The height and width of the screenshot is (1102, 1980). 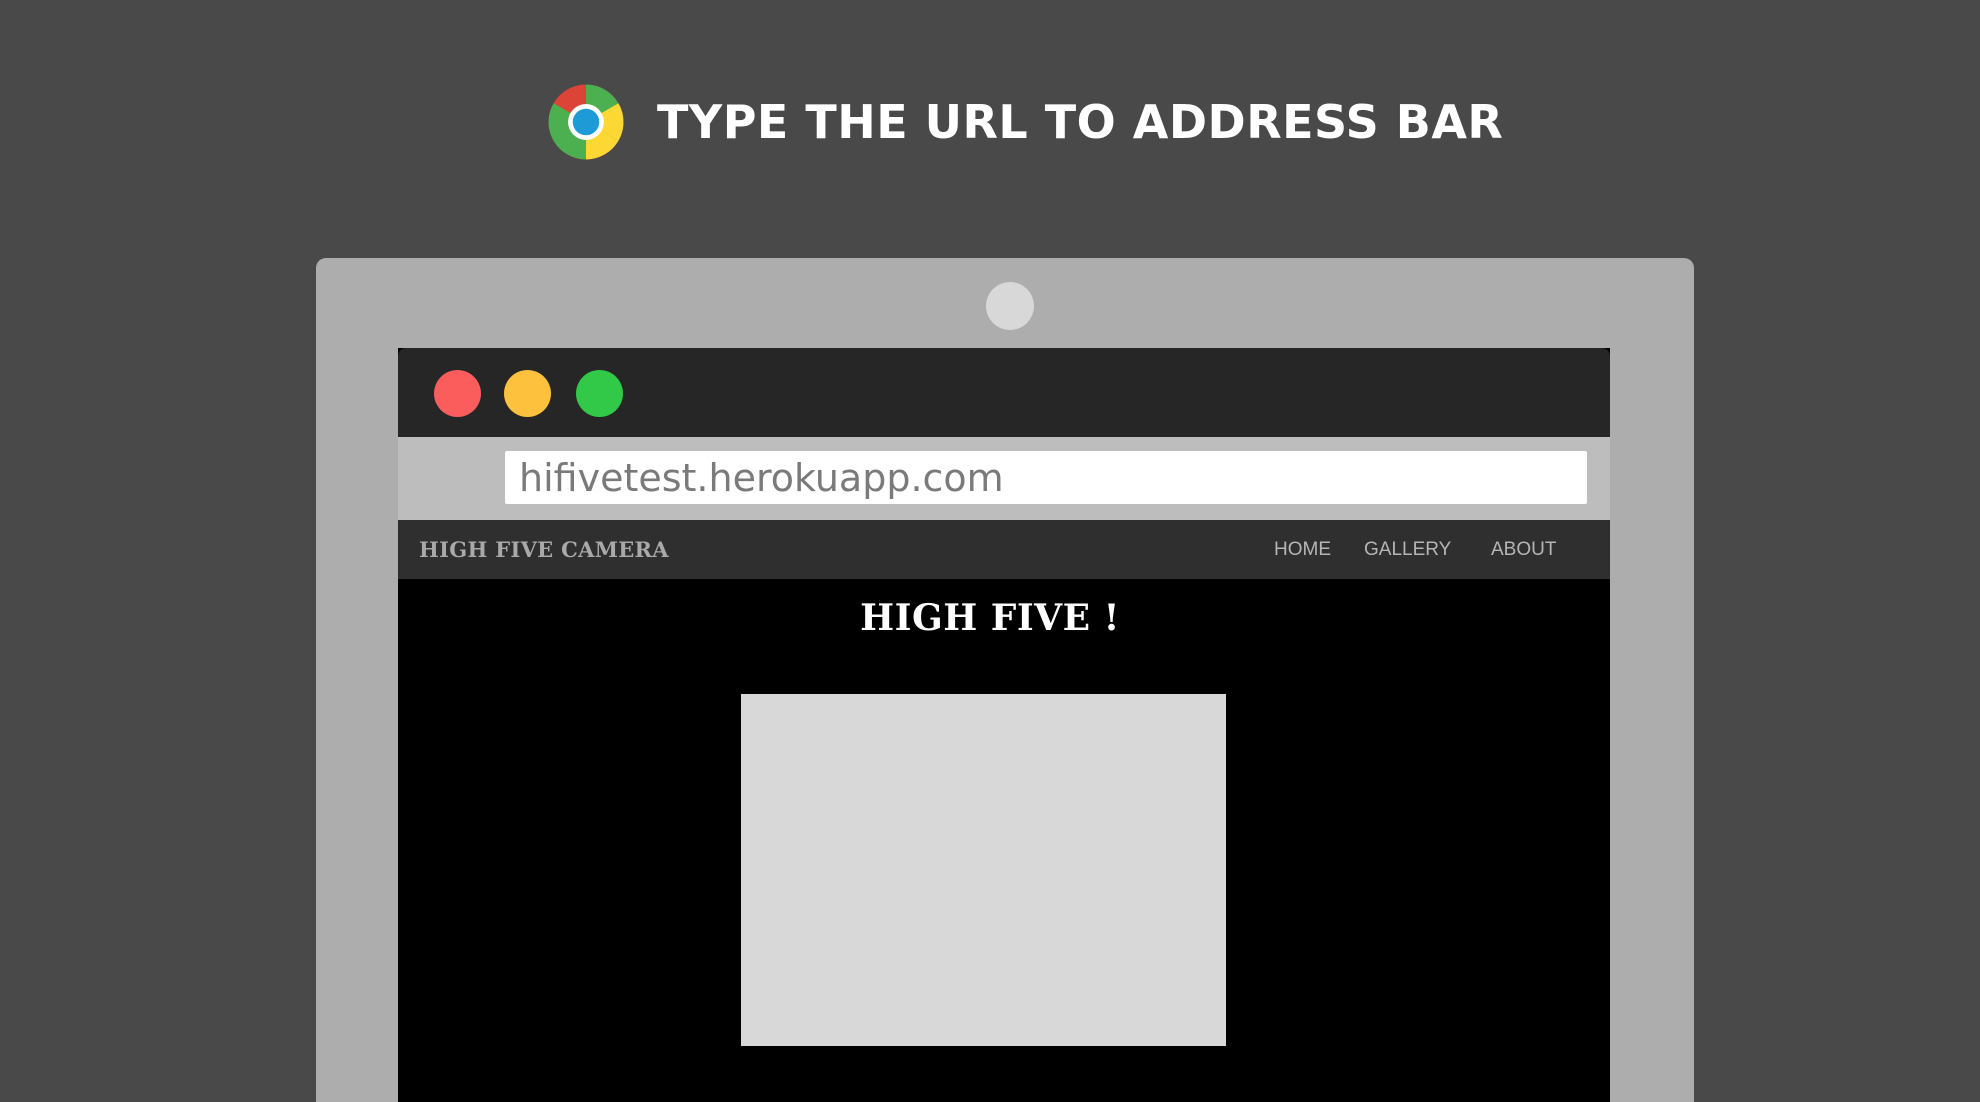 What do you see at coordinates (1010, 306) in the screenshot?
I see `webcam-icon` at bounding box center [1010, 306].